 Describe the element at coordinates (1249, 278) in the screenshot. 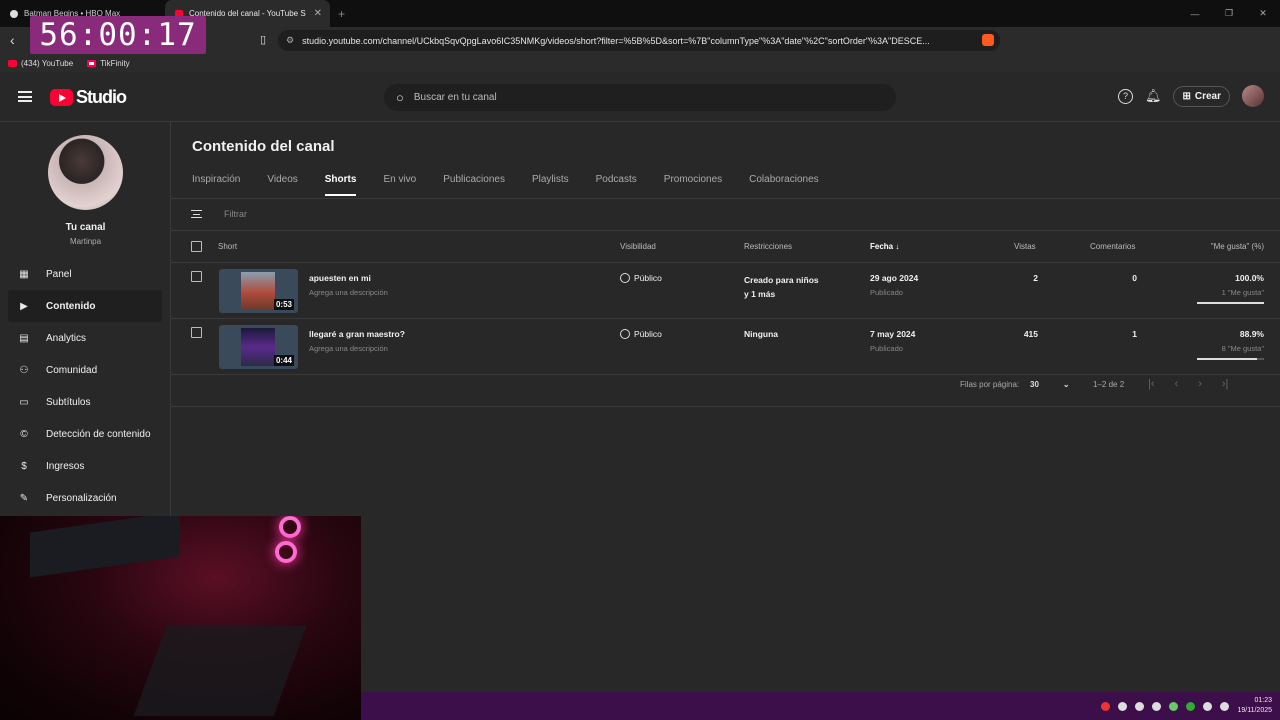

I see `likes-percent: 100.0%` at that location.